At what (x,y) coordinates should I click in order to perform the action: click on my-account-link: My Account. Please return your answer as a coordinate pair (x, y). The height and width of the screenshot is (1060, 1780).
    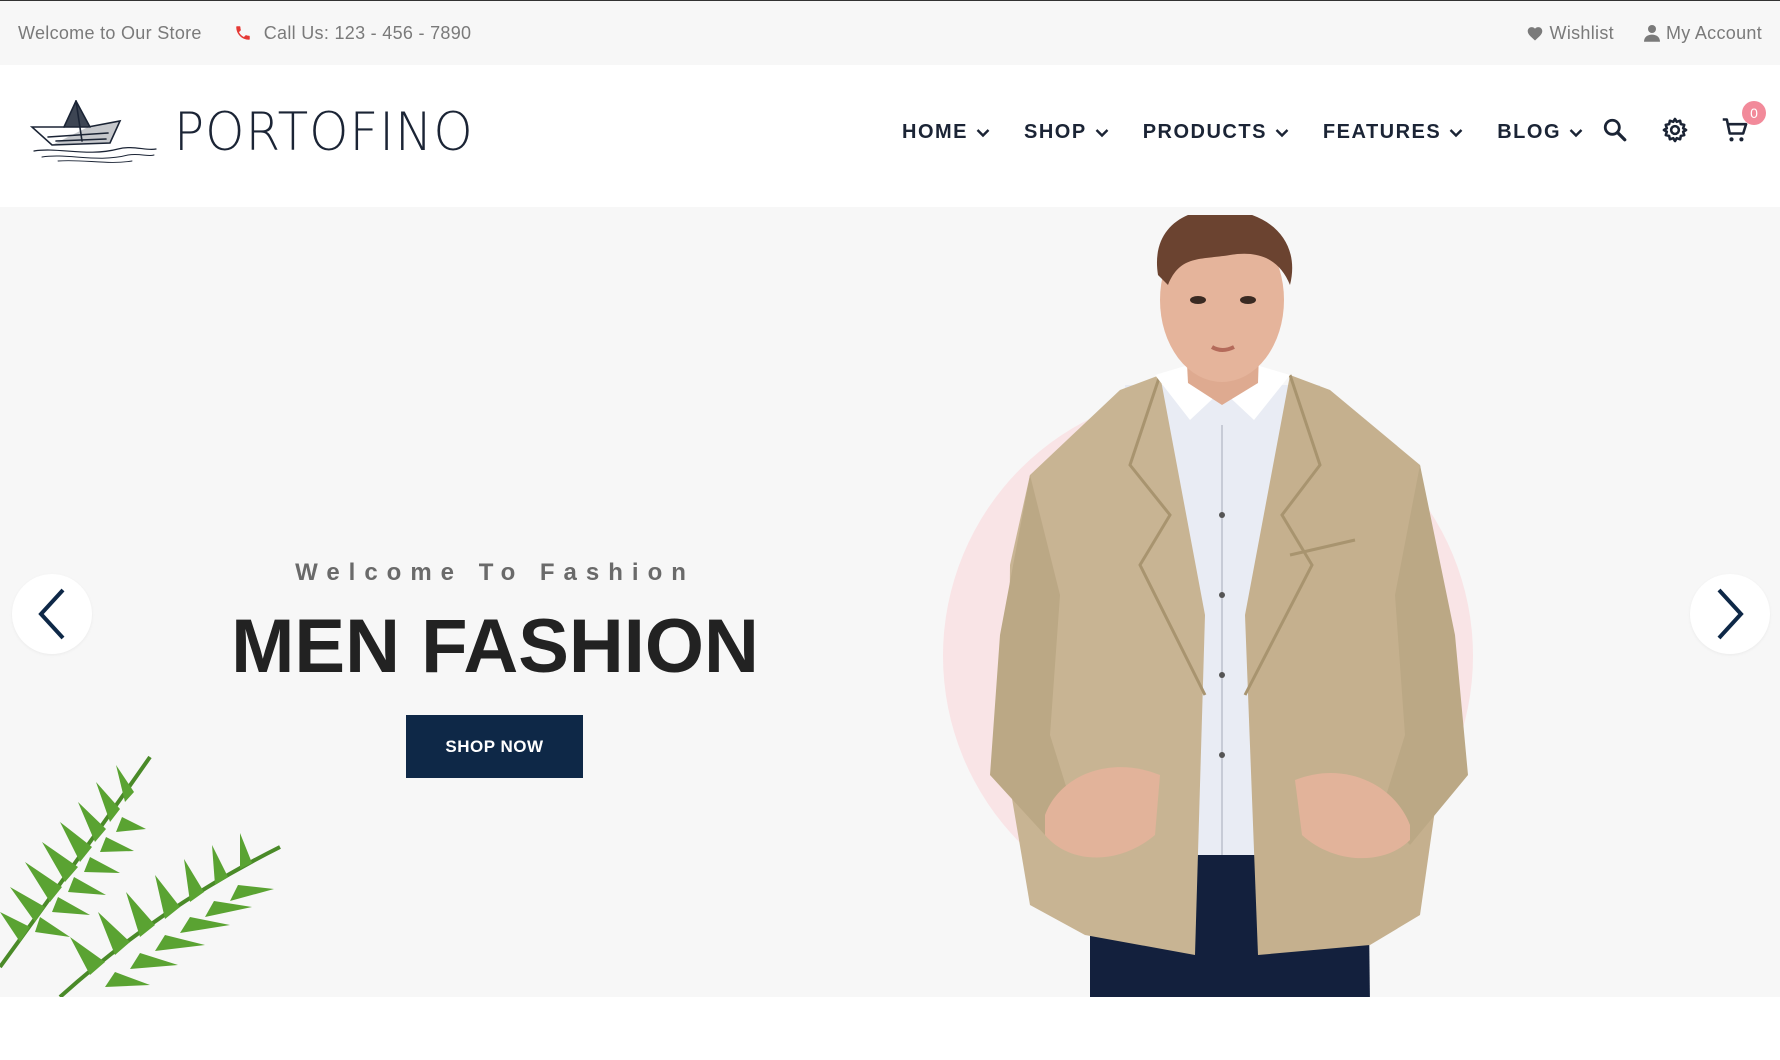
    Looking at the image, I should click on (1702, 33).